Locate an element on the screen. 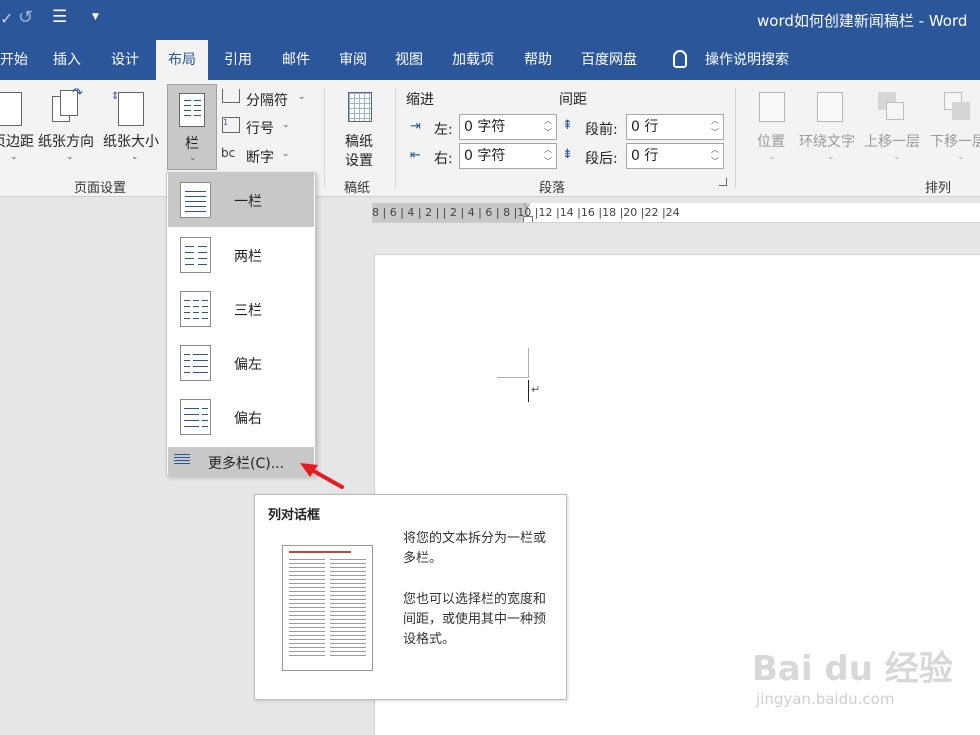 This screenshot has width=980, height=735. indent-right-input: 0 字符 ︿ ﹀ is located at coordinates (508, 156).